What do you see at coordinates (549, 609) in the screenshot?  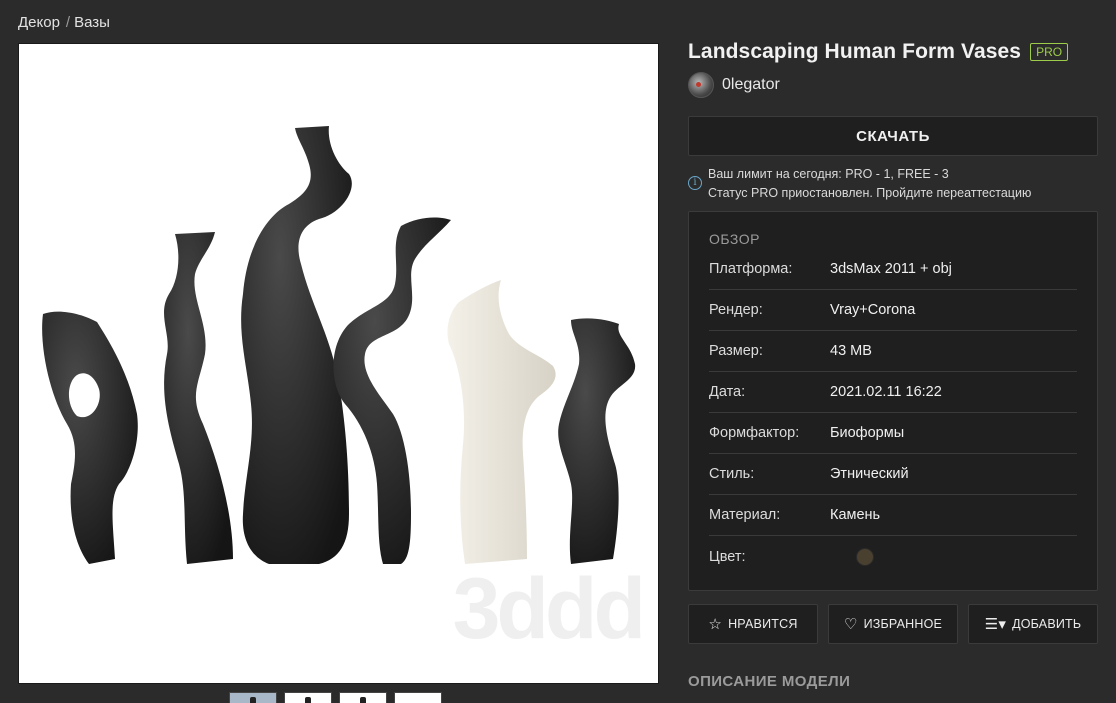 I see `watermark-logo: 3ddd` at bounding box center [549, 609].